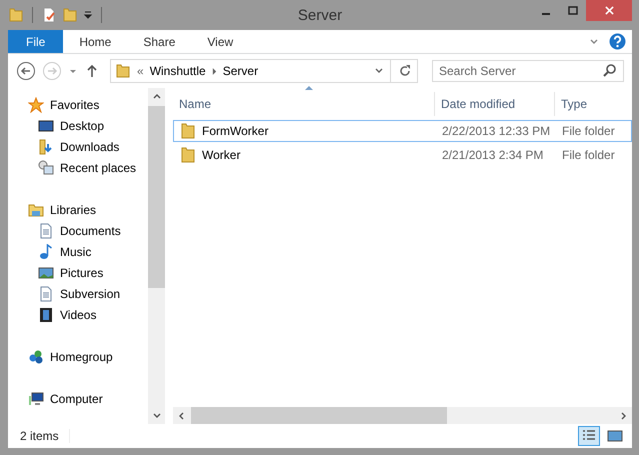 The image size is (639, 455). What do you see at coordinates (46, 168) in the screenshot?
I see `recent-places-icon` at bounding box center [46, 168].